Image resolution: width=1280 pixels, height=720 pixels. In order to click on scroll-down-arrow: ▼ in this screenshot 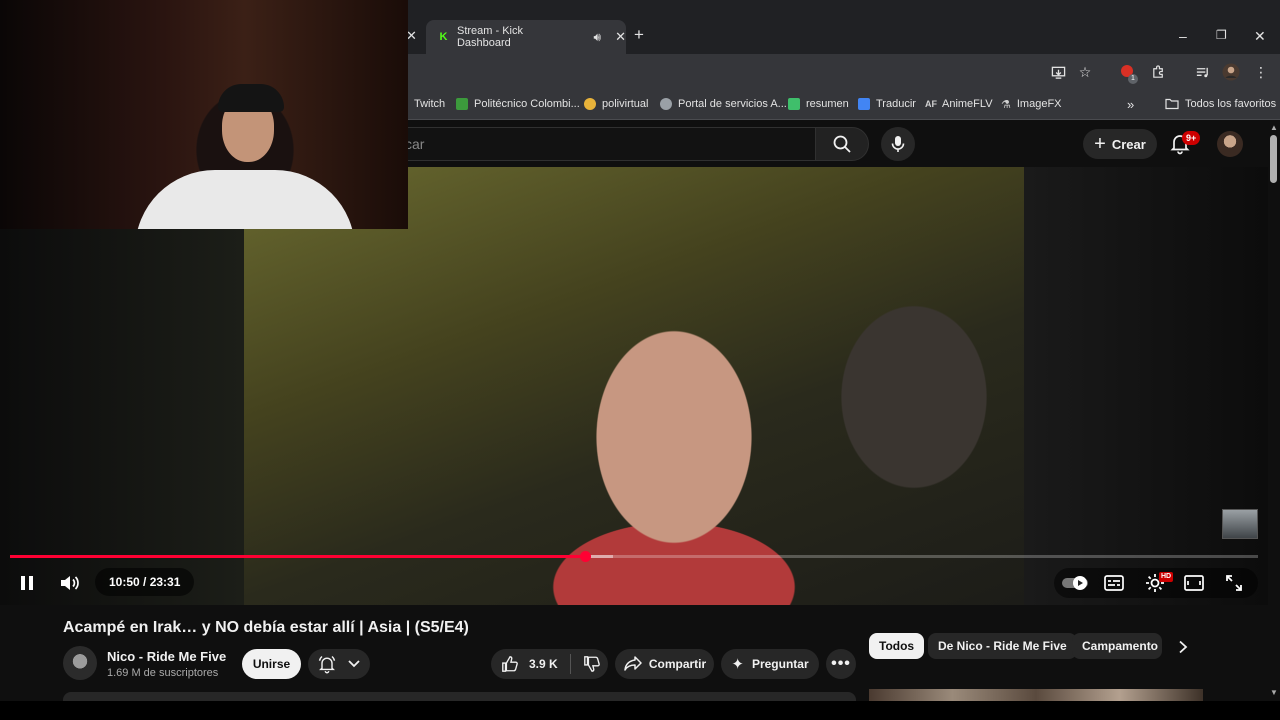, I will do `click(1274, 692)`.